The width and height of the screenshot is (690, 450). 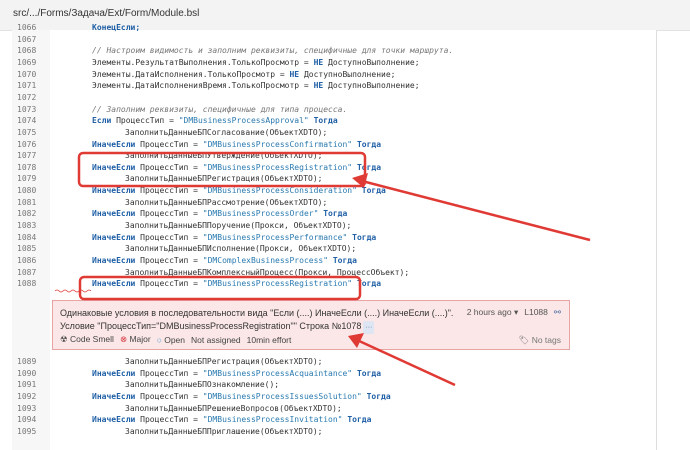 What do you see at coordinates (356, 340) in the screenshot?
I see `arrow-2-head` at bounding box center [356, 340].